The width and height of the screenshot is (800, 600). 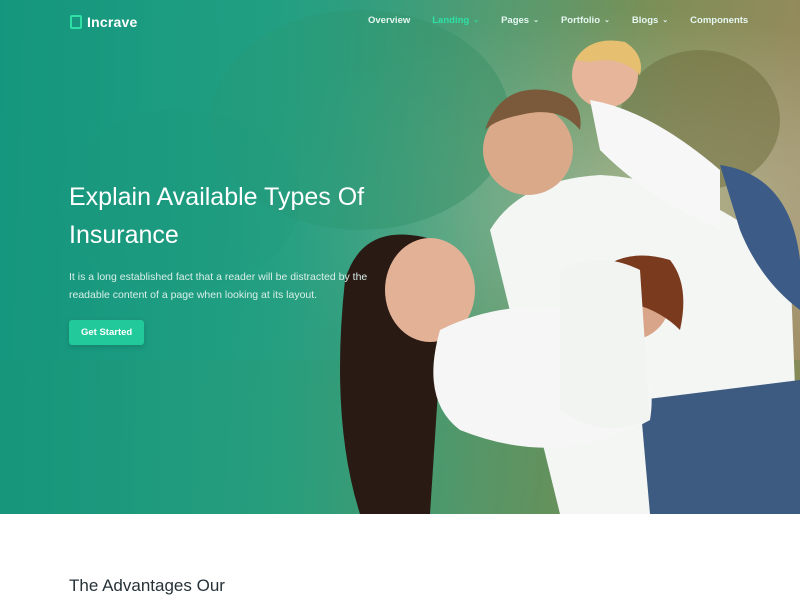 What do you see at coordinates (515, 20) in the screenshot?
I see `nav-item-label: Pages` at bounding box center [515, 20].